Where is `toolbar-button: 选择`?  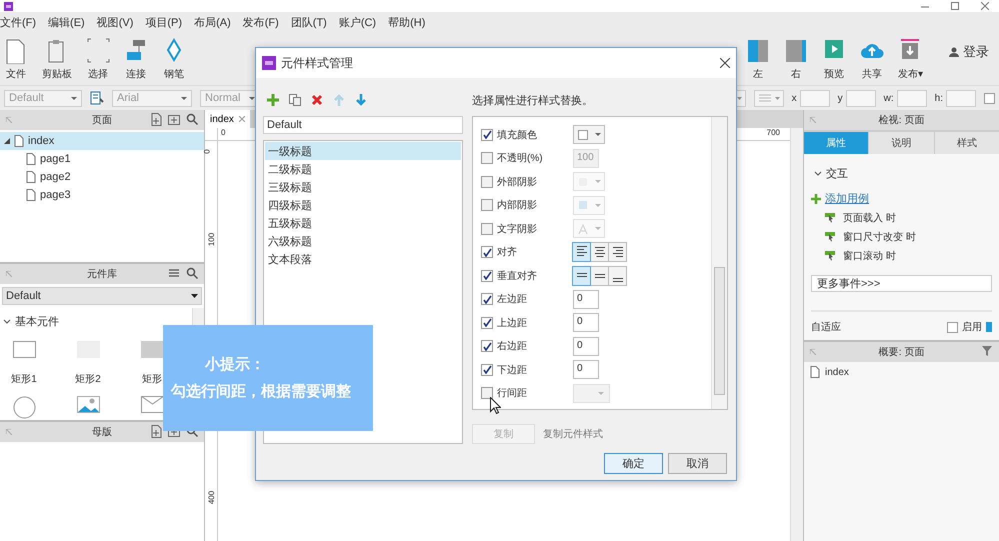
toolbar-button: 选择 is located at coordinates (98, 60).